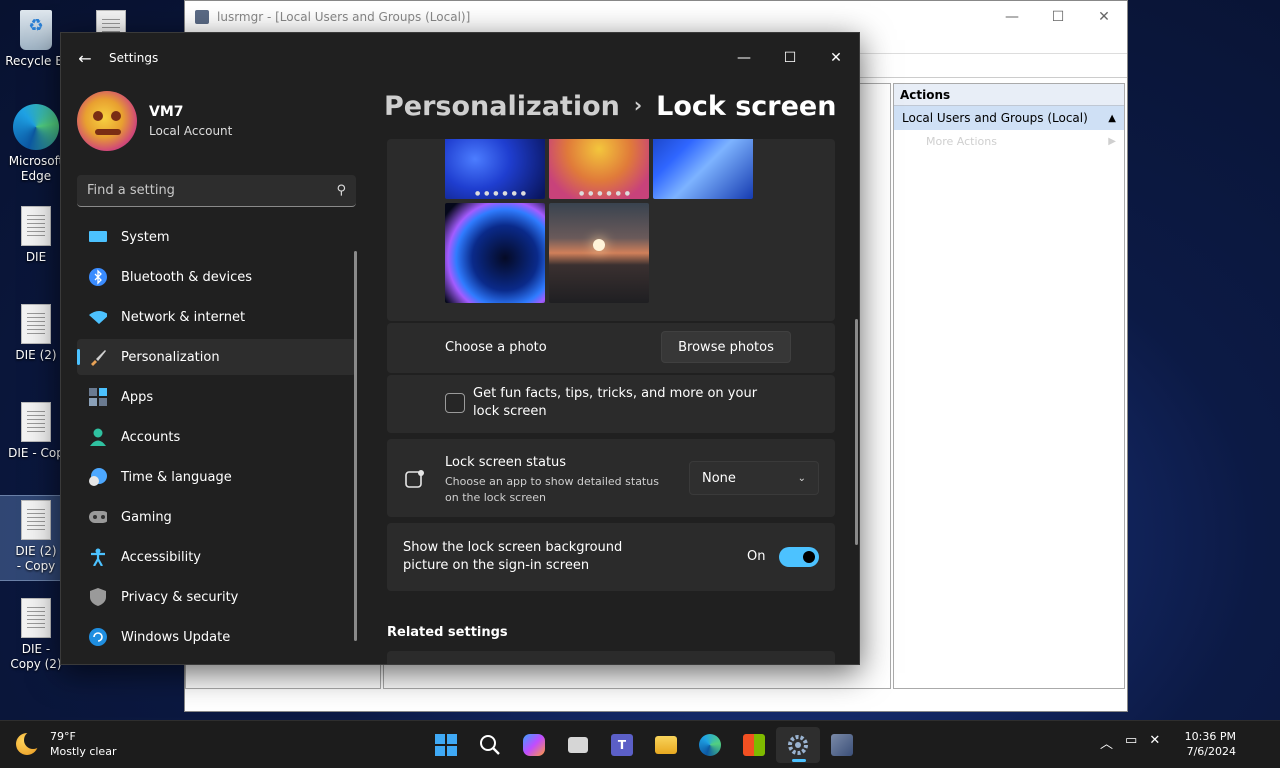  What do you see at coordinates (578, 745) in the screenshot?
I see `task-view-icon` at bounding box center [578, 745].